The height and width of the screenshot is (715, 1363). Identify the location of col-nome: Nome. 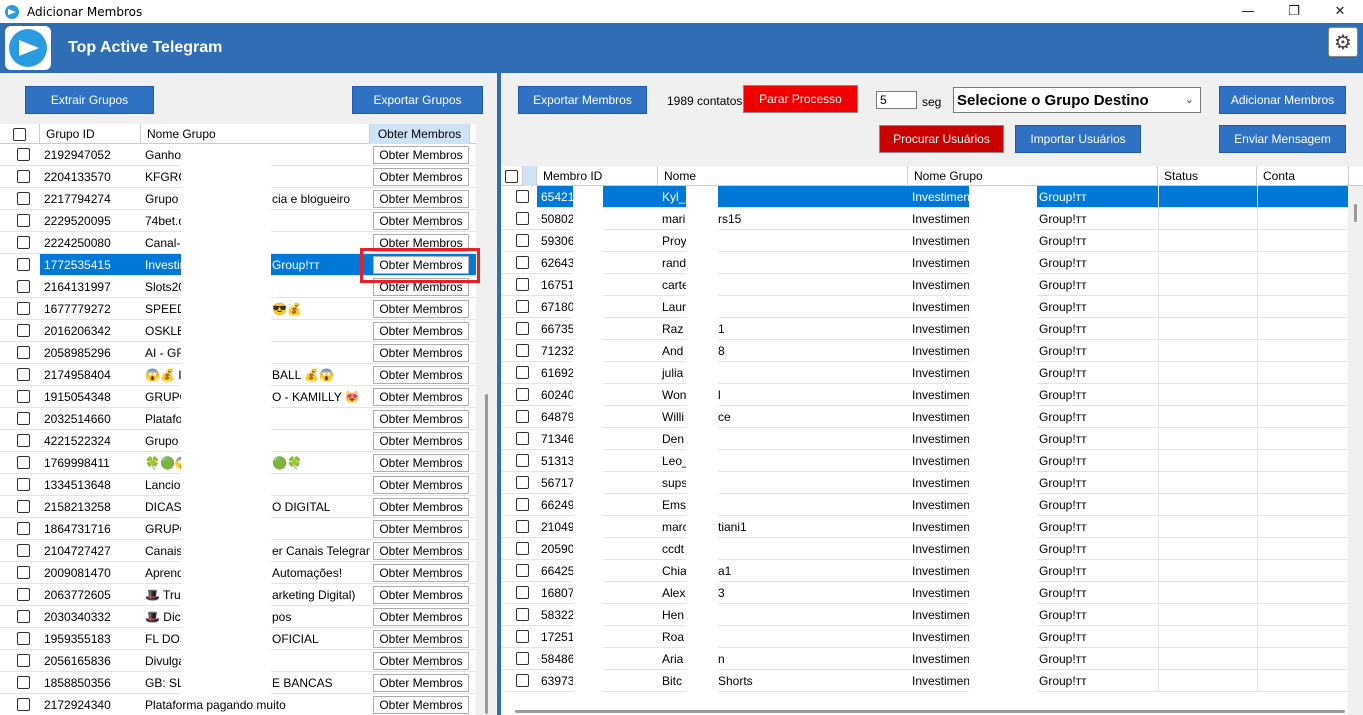
(783, 176).